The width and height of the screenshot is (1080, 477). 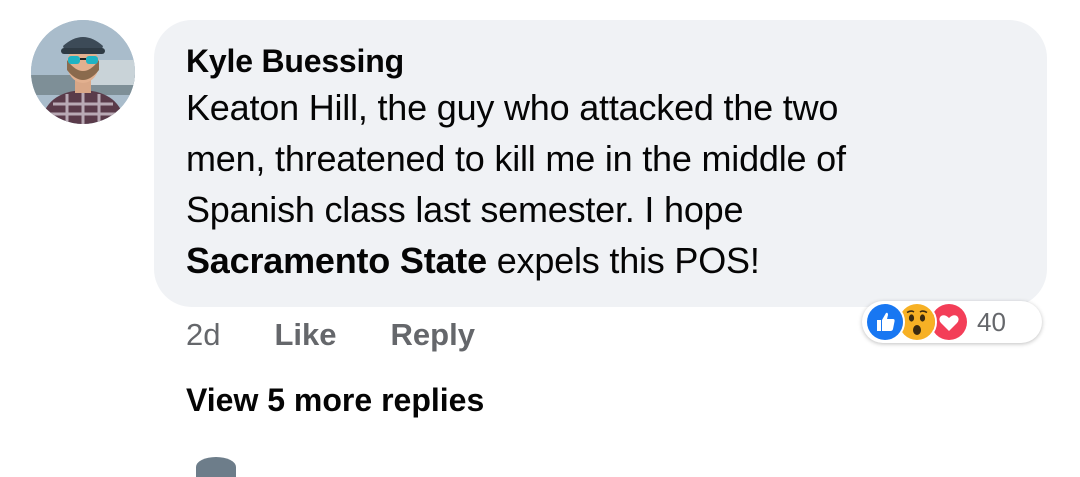 What do you see at coordinates (305, 335) in the screenshot?
I see `like-button: Like` at bounding box center [305, 335].